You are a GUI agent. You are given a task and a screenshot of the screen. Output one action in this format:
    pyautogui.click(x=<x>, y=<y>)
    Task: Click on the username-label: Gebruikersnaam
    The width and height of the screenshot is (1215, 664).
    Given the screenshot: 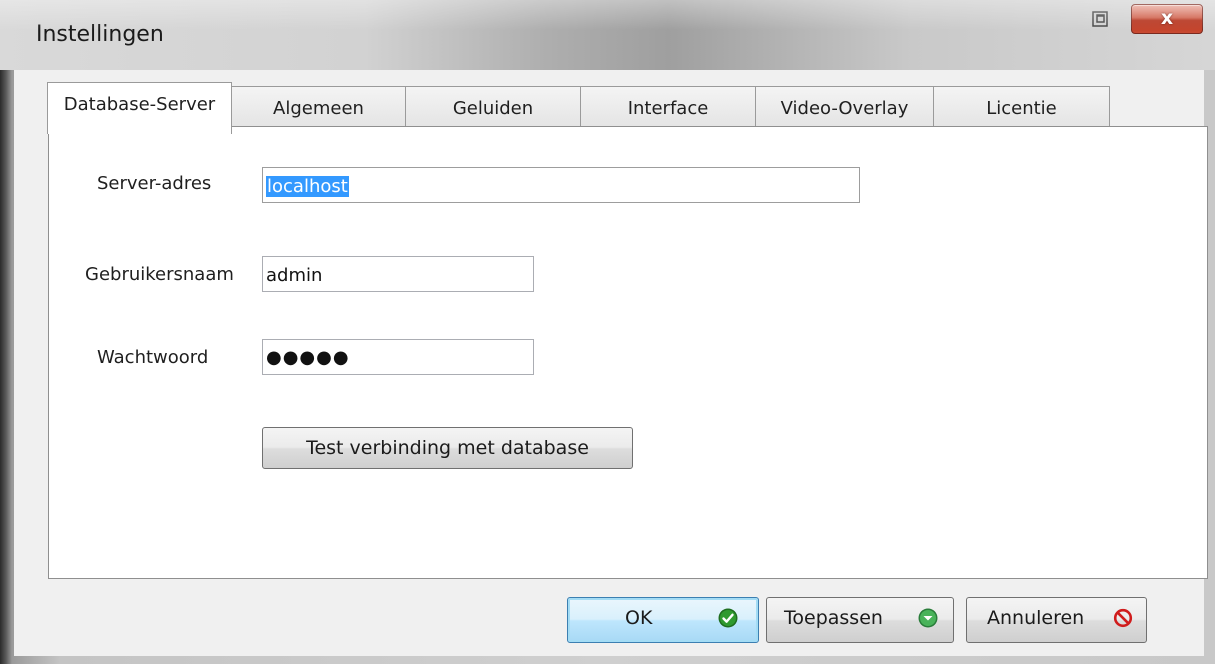 What is the action you would take?
    pyautogui.click(x=159, y=274)
    